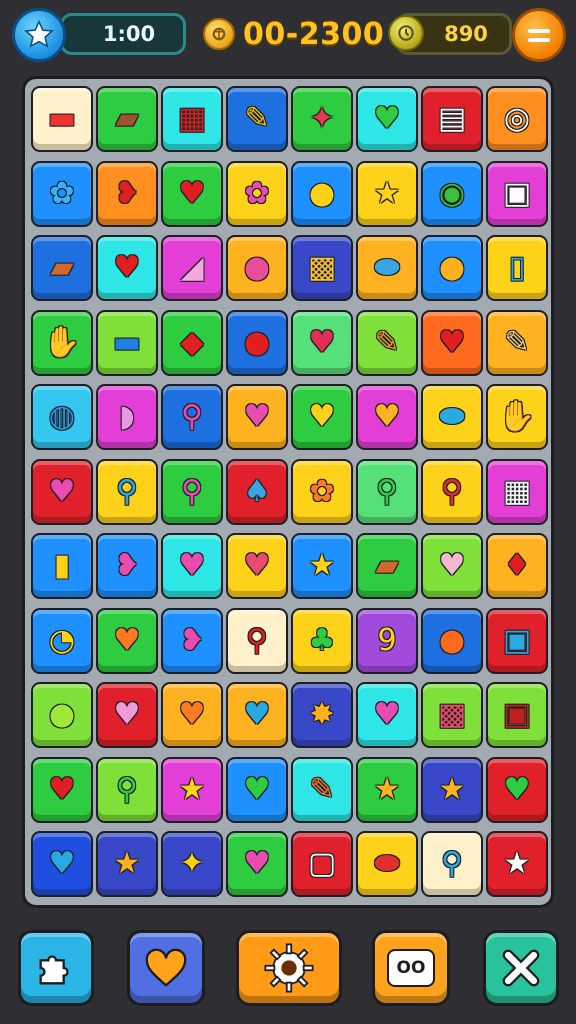 The width and height of the screenshot is (576, 1024). I want to click on tile-r10-c8: ♥, so click(517, 789).